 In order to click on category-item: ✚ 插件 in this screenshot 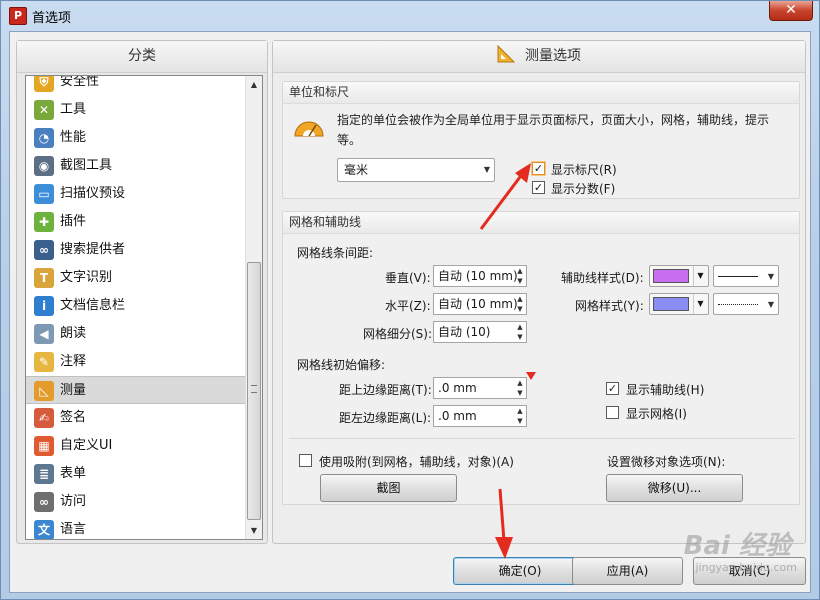, I will do `click(136, 222)`.